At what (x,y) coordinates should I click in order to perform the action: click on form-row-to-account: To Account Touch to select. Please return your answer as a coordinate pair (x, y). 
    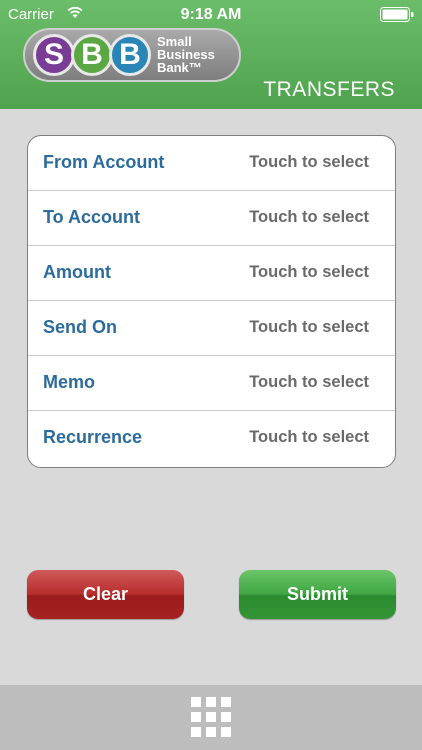
    Looking at the image, I should click on (211, 218).